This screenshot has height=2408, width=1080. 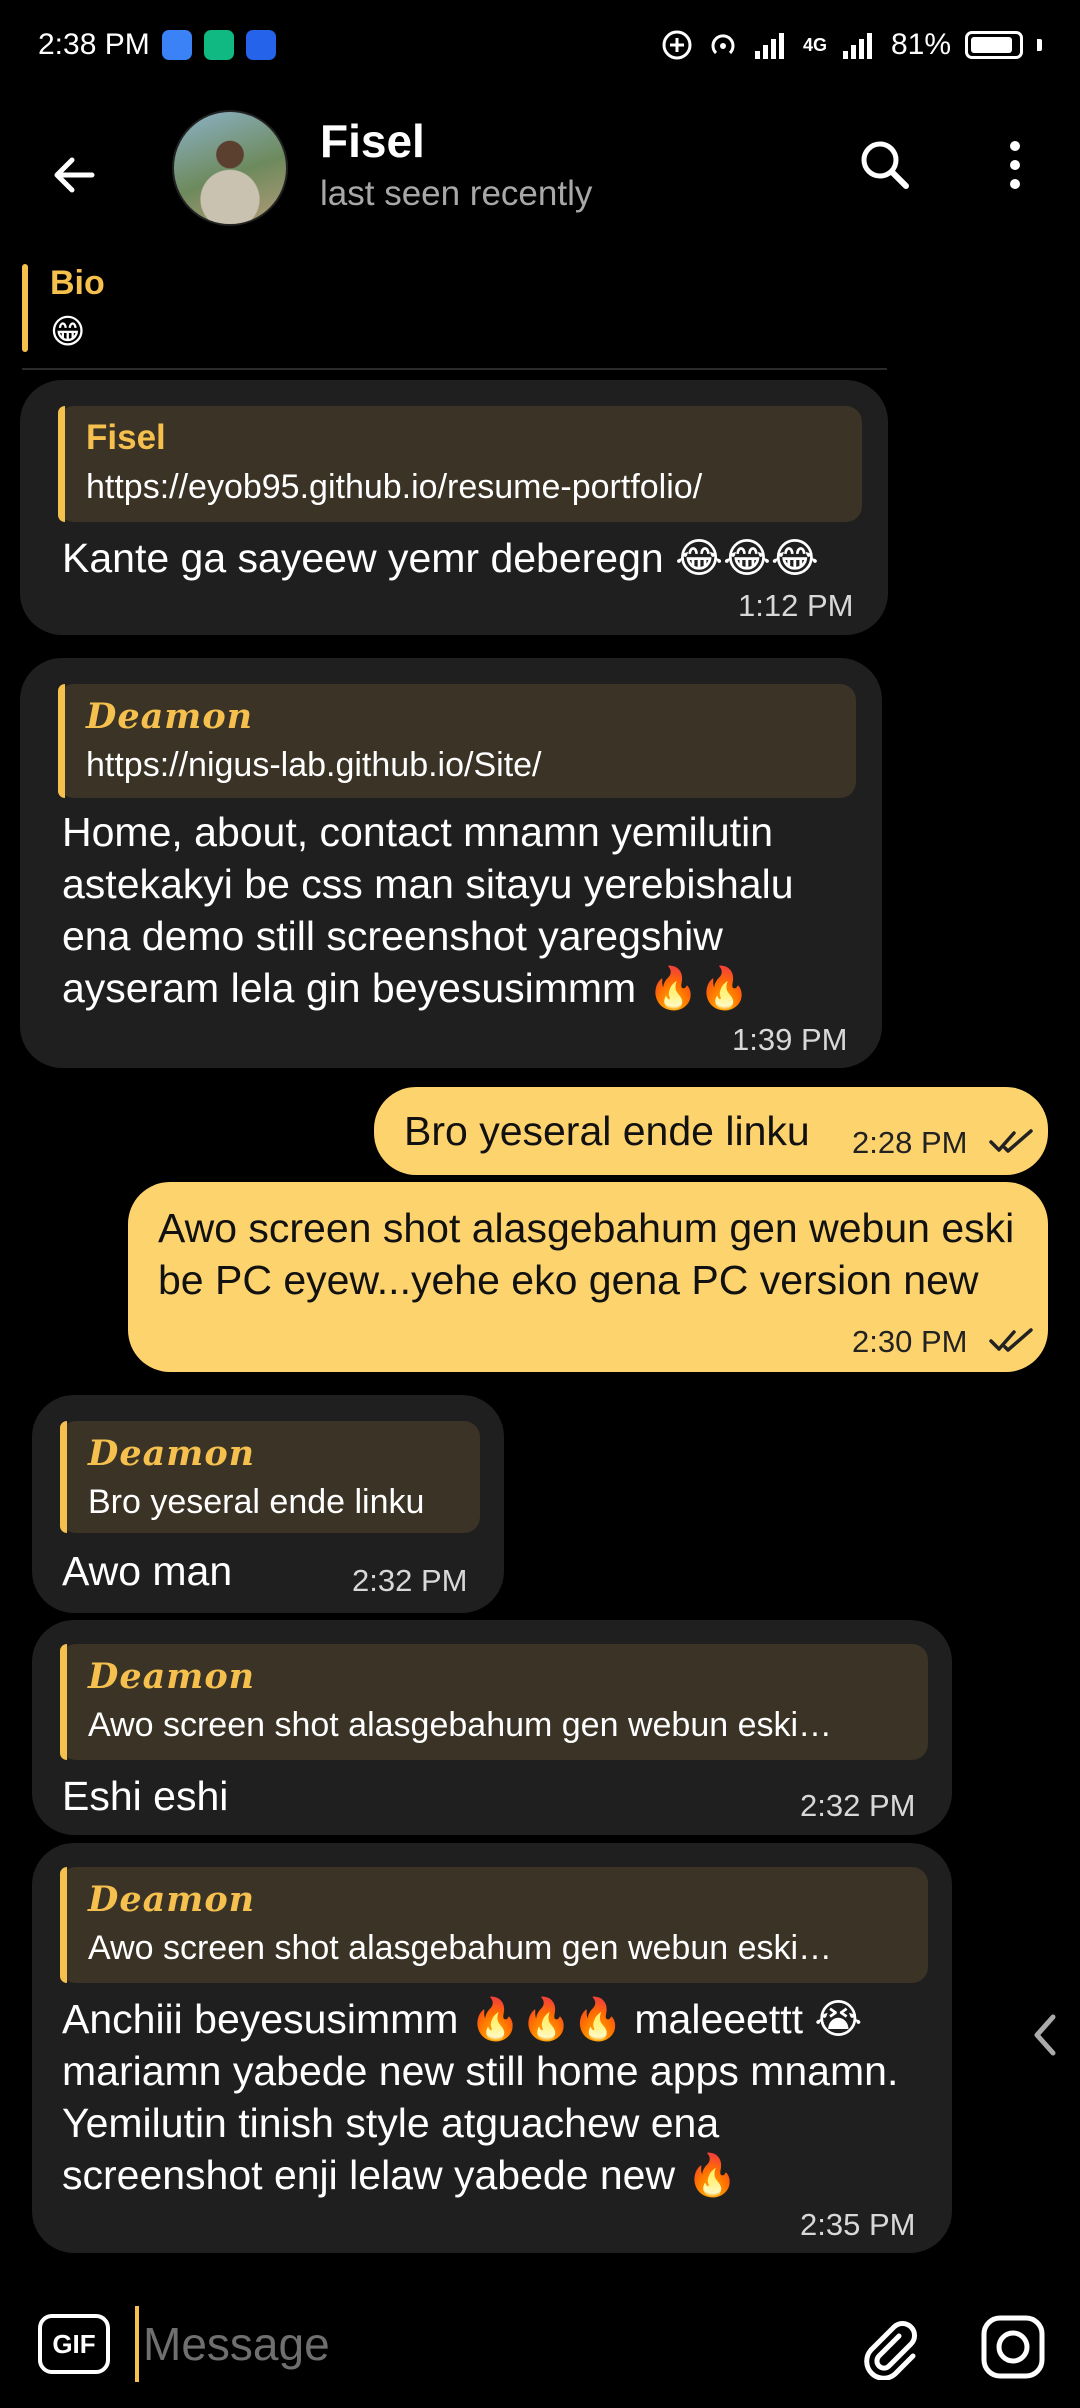 What do you see at coordinates (145, 1796) in the screenshot?
I see `message-text: Eshi eshi` at bounding box center [145, 1796].